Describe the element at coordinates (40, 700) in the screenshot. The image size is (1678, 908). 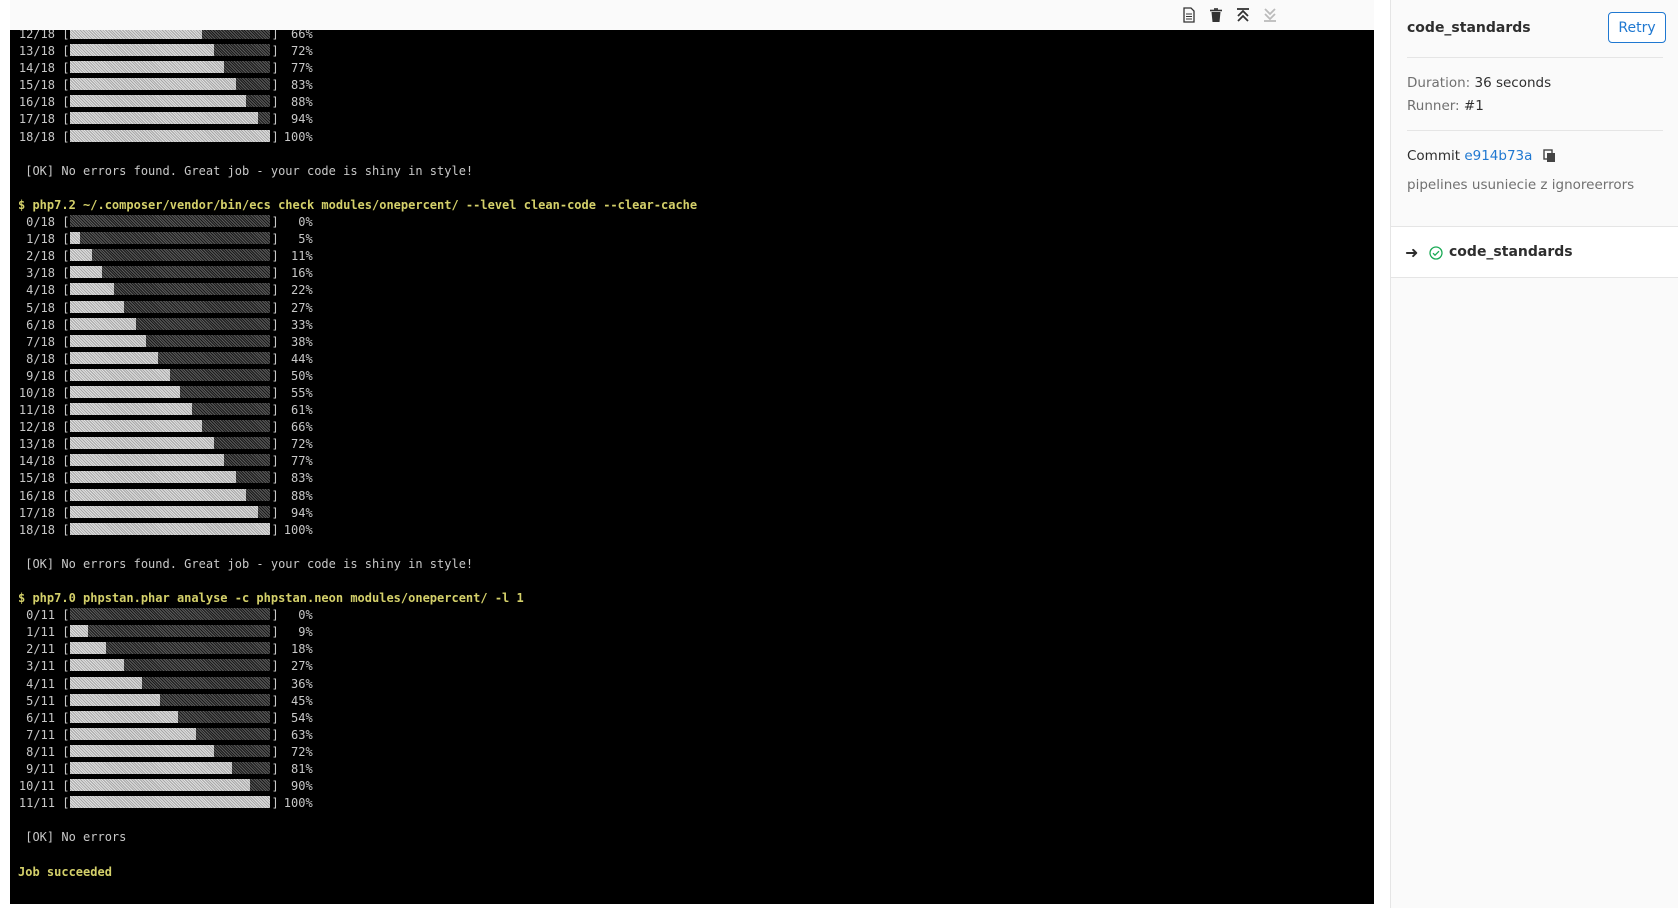
I see `progress-count: 5/11` at that location.